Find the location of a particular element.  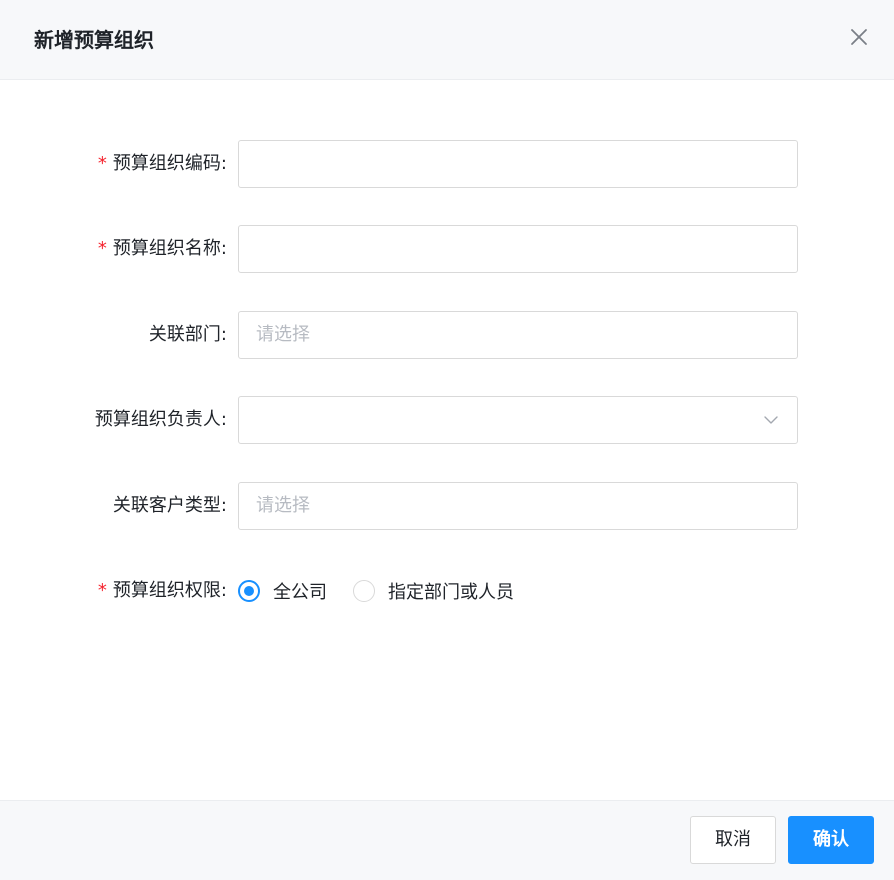

form-row-department: 关联部门: 请选择 is located at coordinates (447, 335).